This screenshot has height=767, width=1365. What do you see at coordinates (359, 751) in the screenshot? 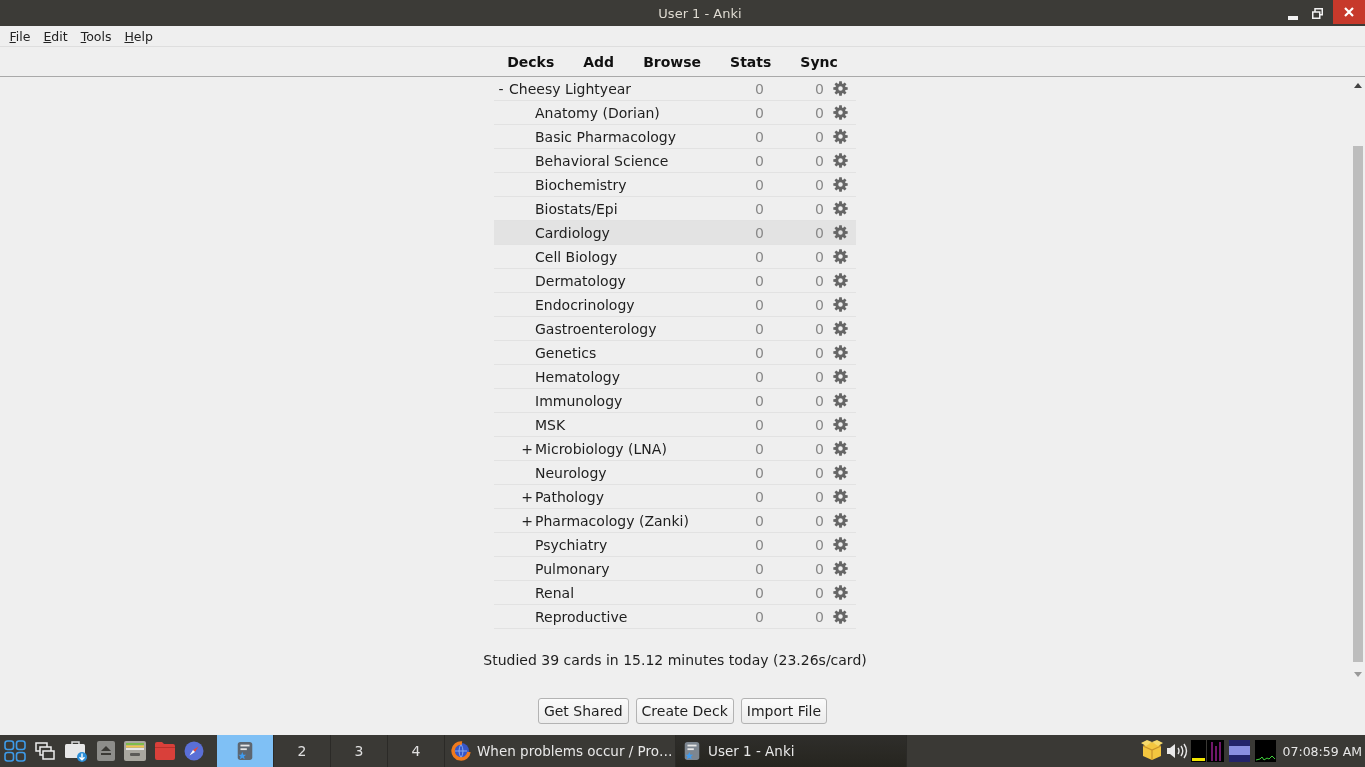
I see `workspace-button: 3` at bounding box center [359, 751].